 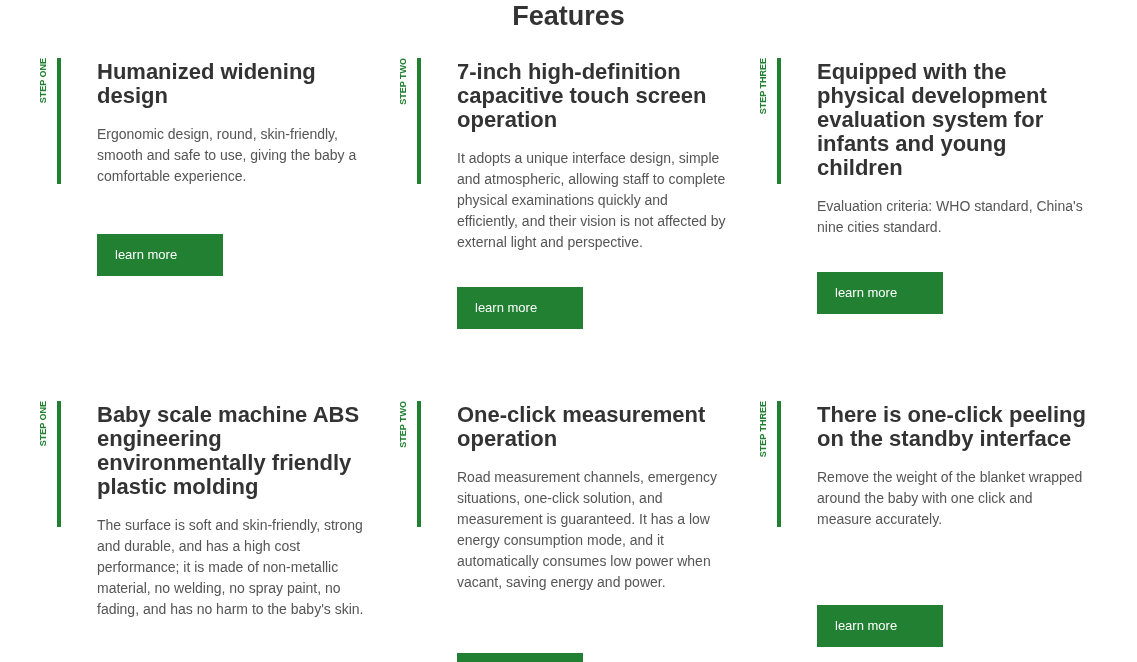 I want to click on feature-description: The surface is soft and skin-friendly, strong and durable, and has a high cost performance; it is made of non-metallic material, no welding, no spray paint, no fading, and has no harm to the baby's skin., so click(x=231, y=567).